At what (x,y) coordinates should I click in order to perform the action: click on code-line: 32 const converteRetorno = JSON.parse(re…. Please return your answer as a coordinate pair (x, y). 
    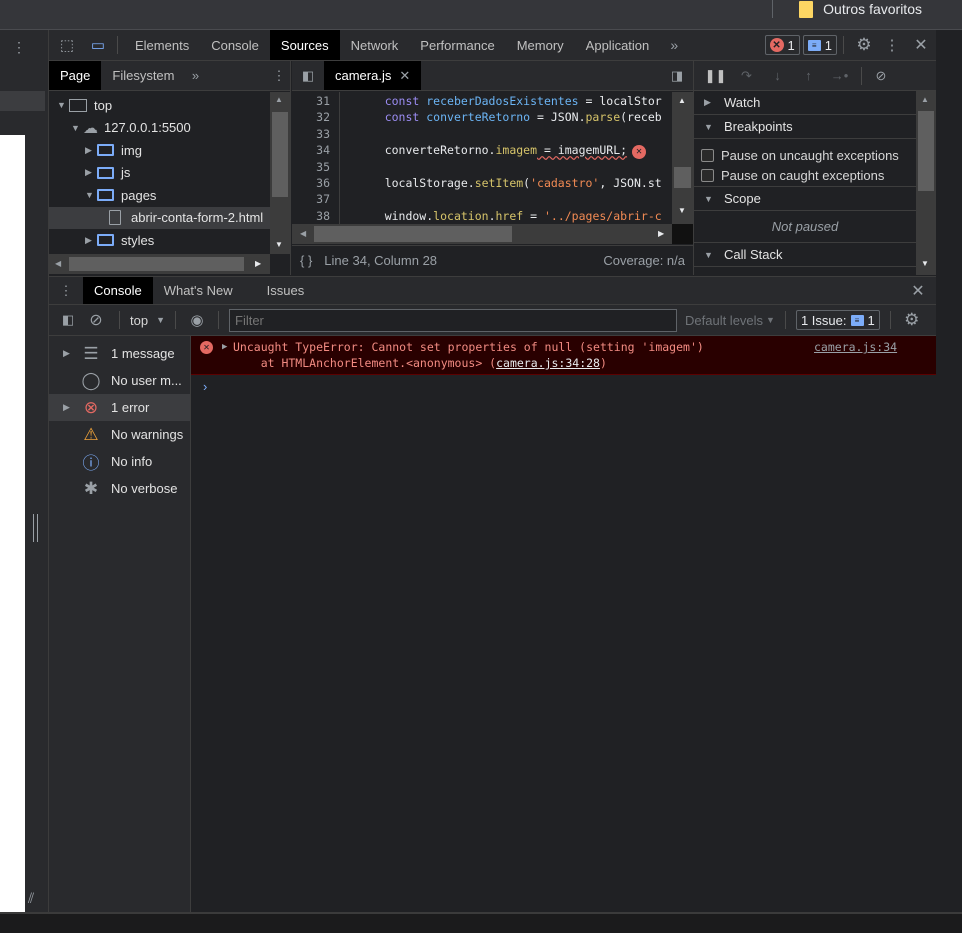
    Looking at the image, I should click on (482, 118).